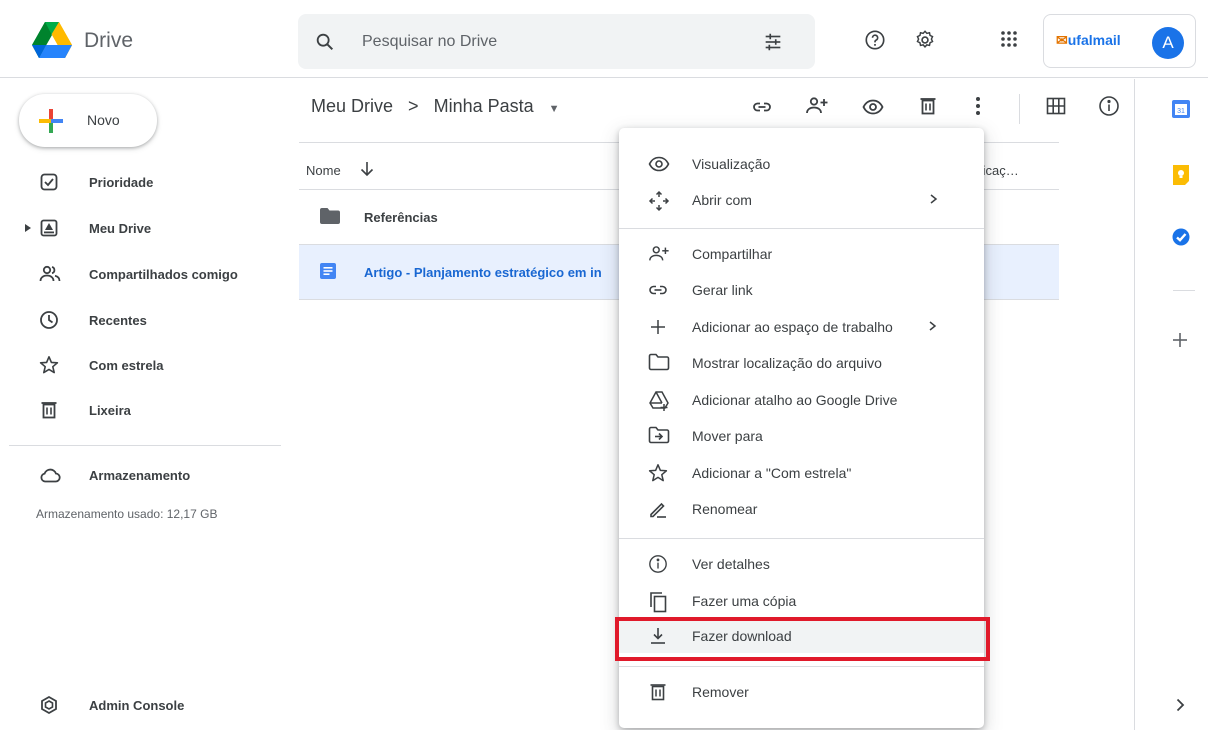 This screenshot has width=1208, height=730. I want to click on search-input: Pesquisar no Drive, so click(429, 42).